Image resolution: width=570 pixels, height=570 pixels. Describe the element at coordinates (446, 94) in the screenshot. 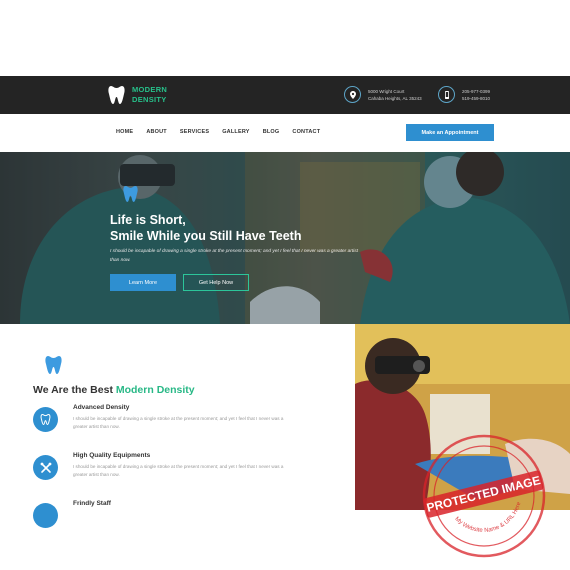

I see `phone-icon` at that location.